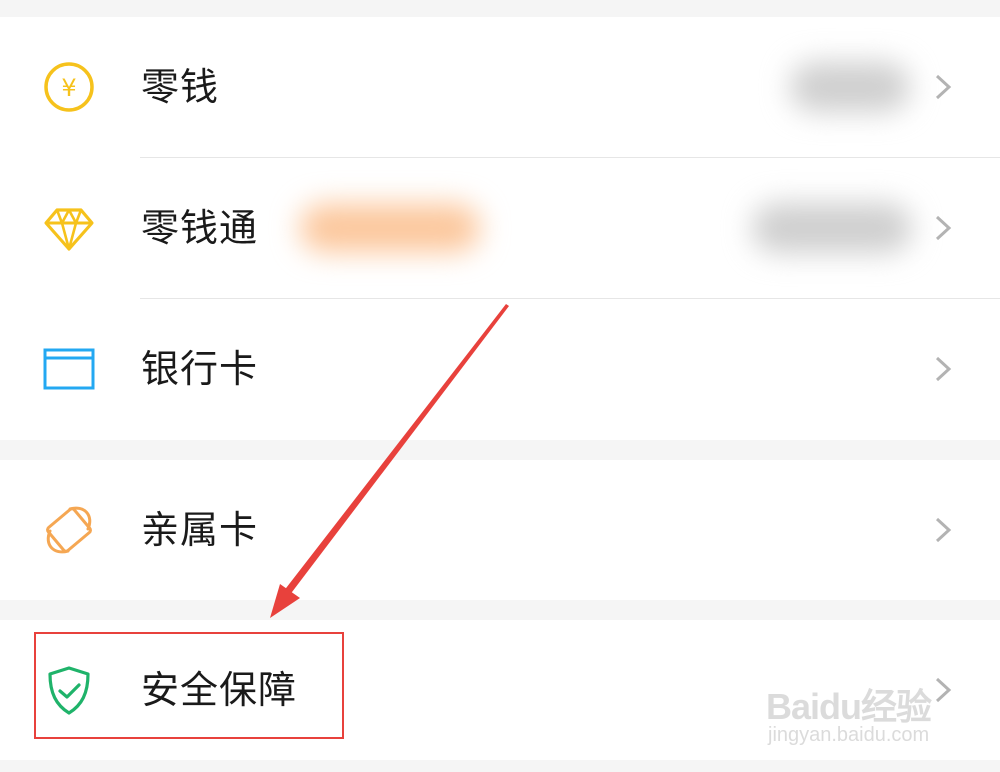 The width and height of the screenshot is (1000, 772). What do you see at coordinates (69, 228) in the screenshot?
I see `diamond-icon` at bounding box center [69, 228].